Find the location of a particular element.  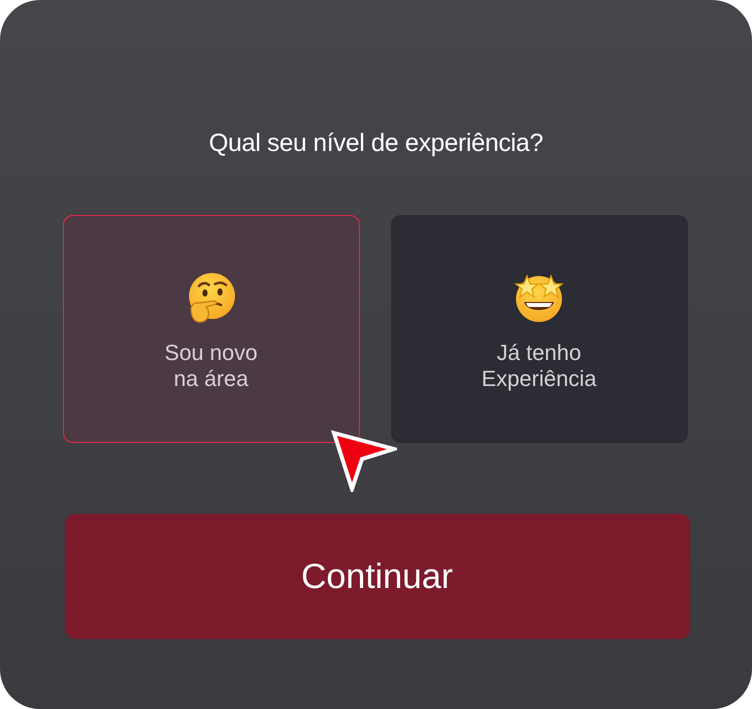

option-label: Sou novo na área is located at coordinates (211, 366).